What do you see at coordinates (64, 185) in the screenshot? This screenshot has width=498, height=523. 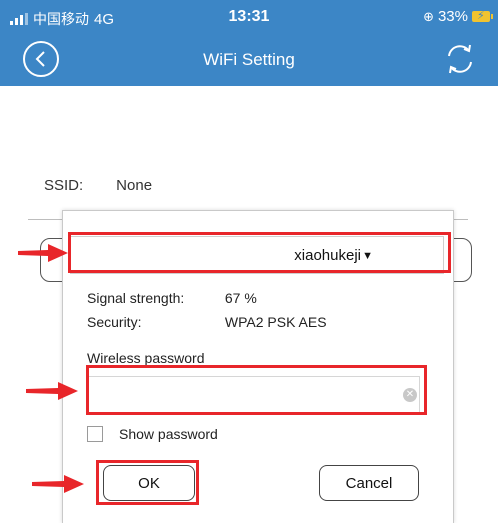 I see `ssid-label: SSID:` at bounding box center [64, 185].